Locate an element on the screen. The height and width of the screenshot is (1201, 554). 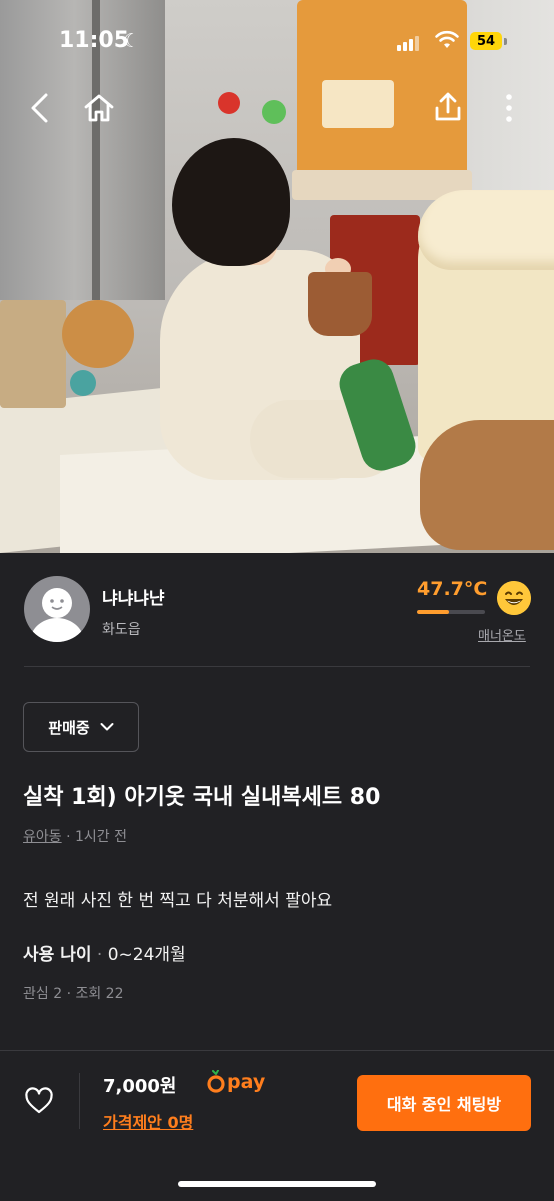
photo-box is located at coordinates (33, 354).